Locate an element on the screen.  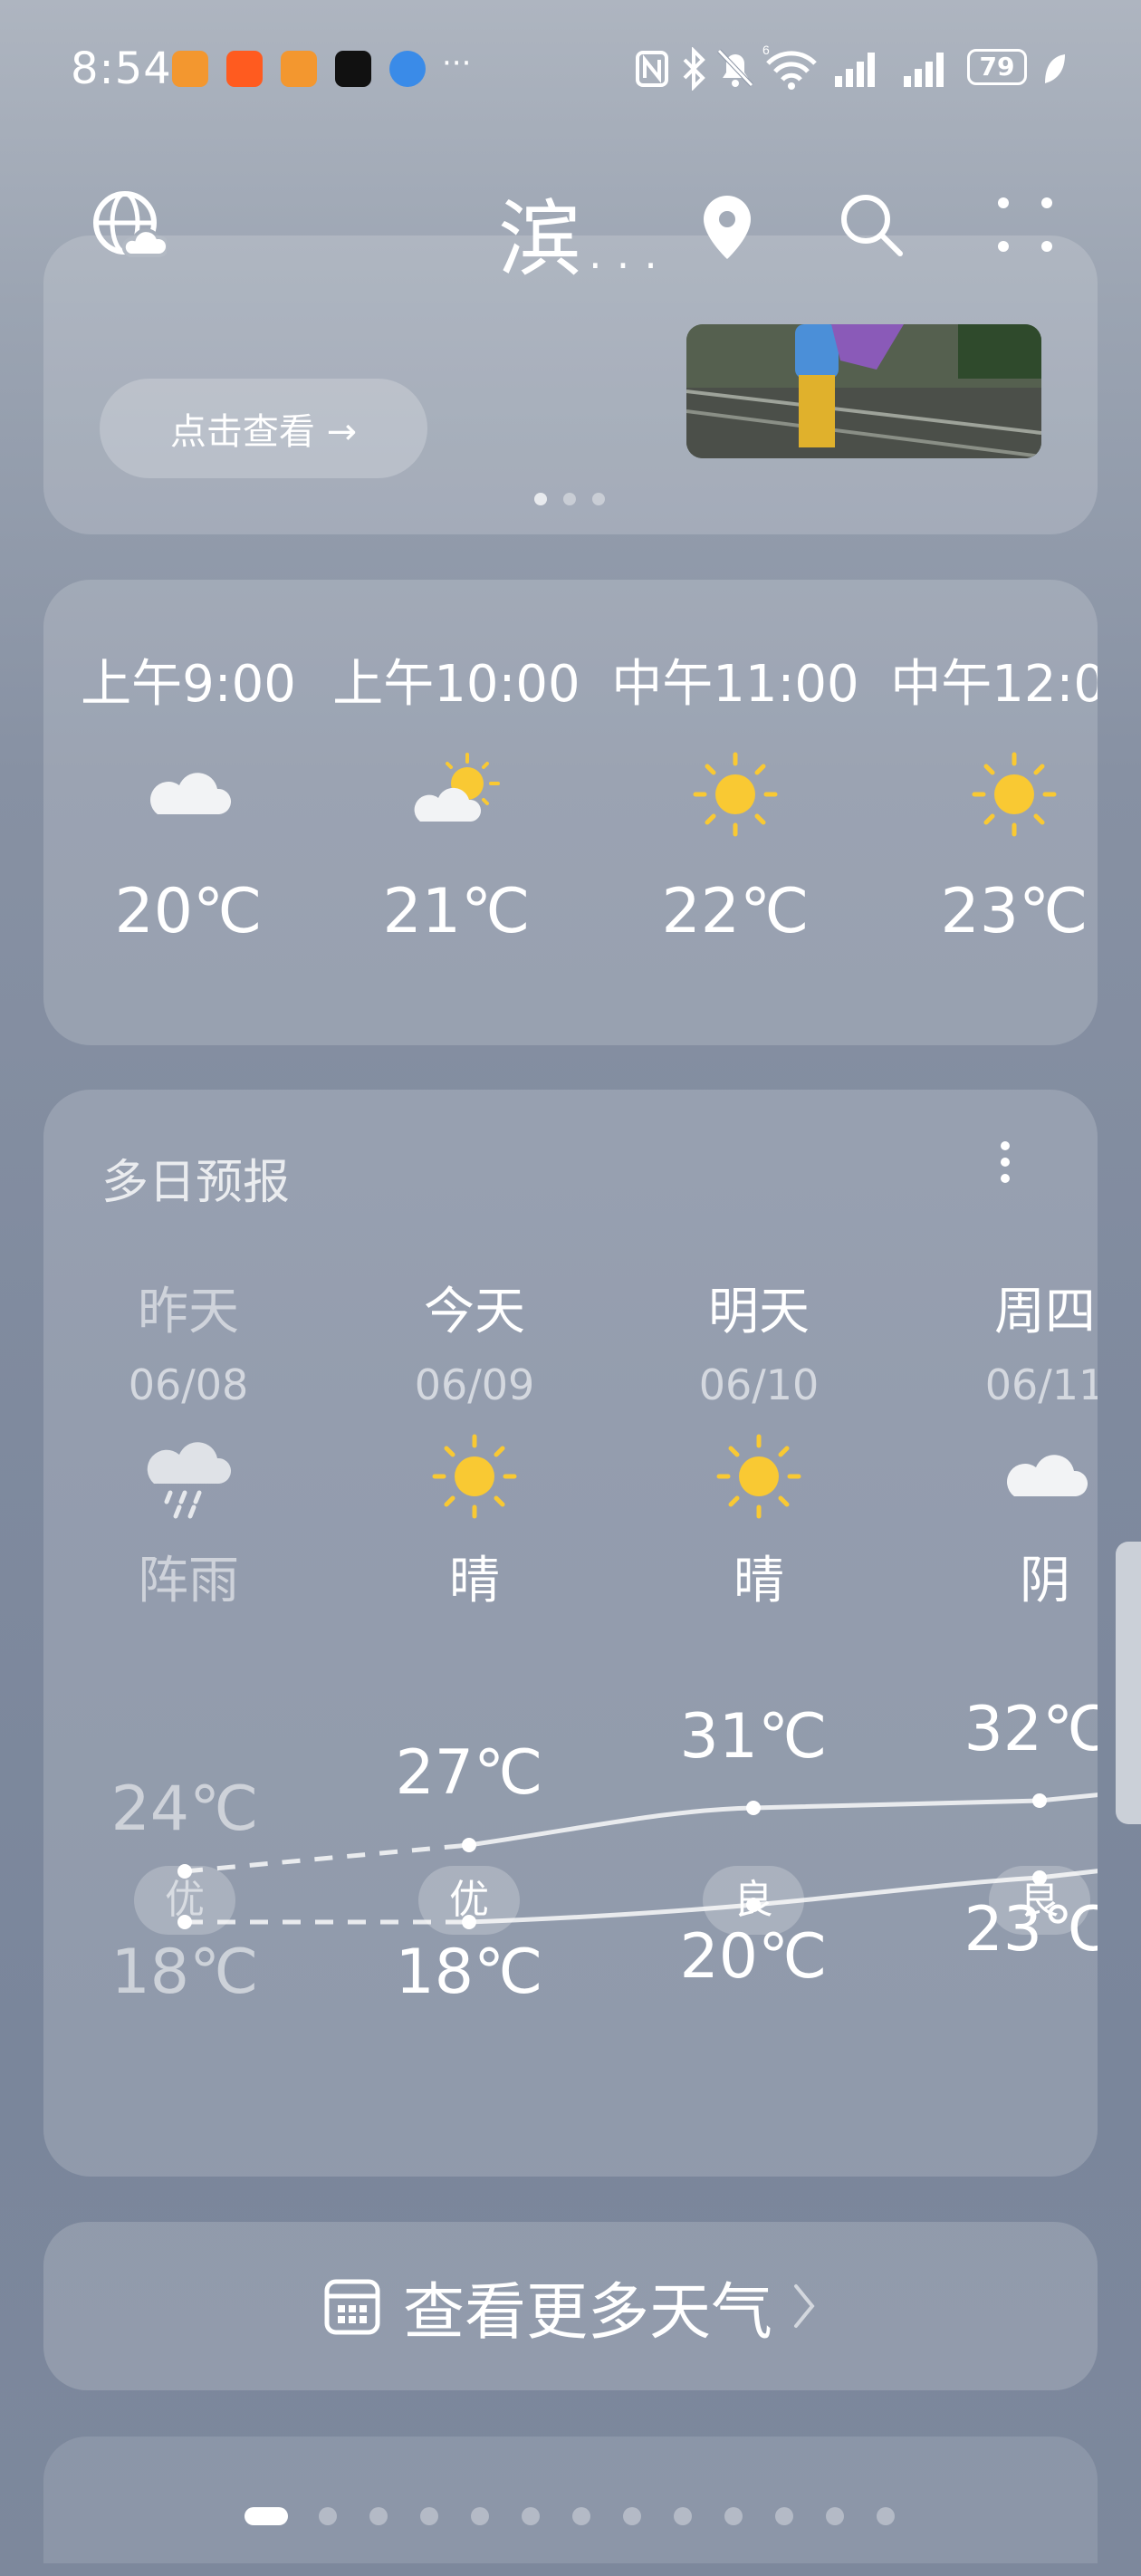
hour-time: 上午10:00 is located at coordinates (456, 684).